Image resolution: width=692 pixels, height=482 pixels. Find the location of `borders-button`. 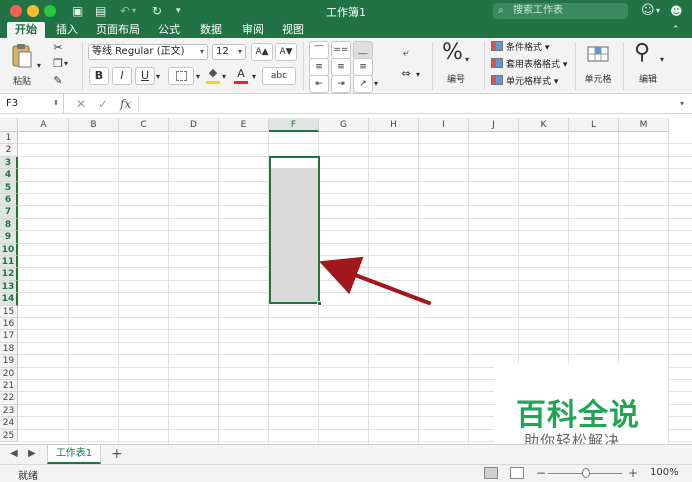

borders-button is located at coordinates (181, 76).